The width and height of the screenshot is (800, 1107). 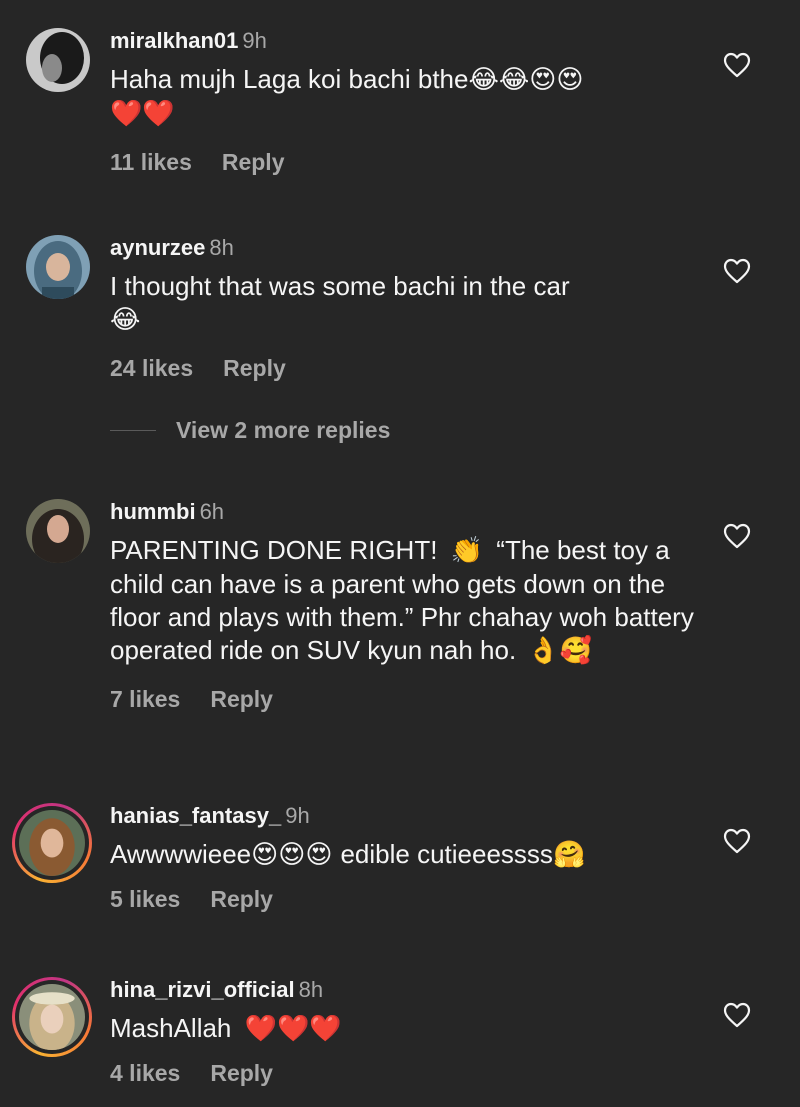 What do you see at coordinates (292, 855) in the screenshot?
I see `emoji-run: 😍😍😍` at bounding box center [292, 855].